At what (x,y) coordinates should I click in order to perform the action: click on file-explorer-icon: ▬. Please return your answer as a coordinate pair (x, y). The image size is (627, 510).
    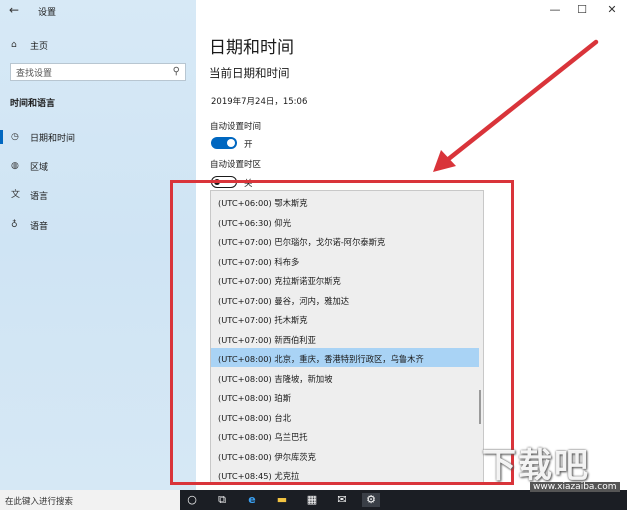
    Looking at the image, I should click on (282, 500).